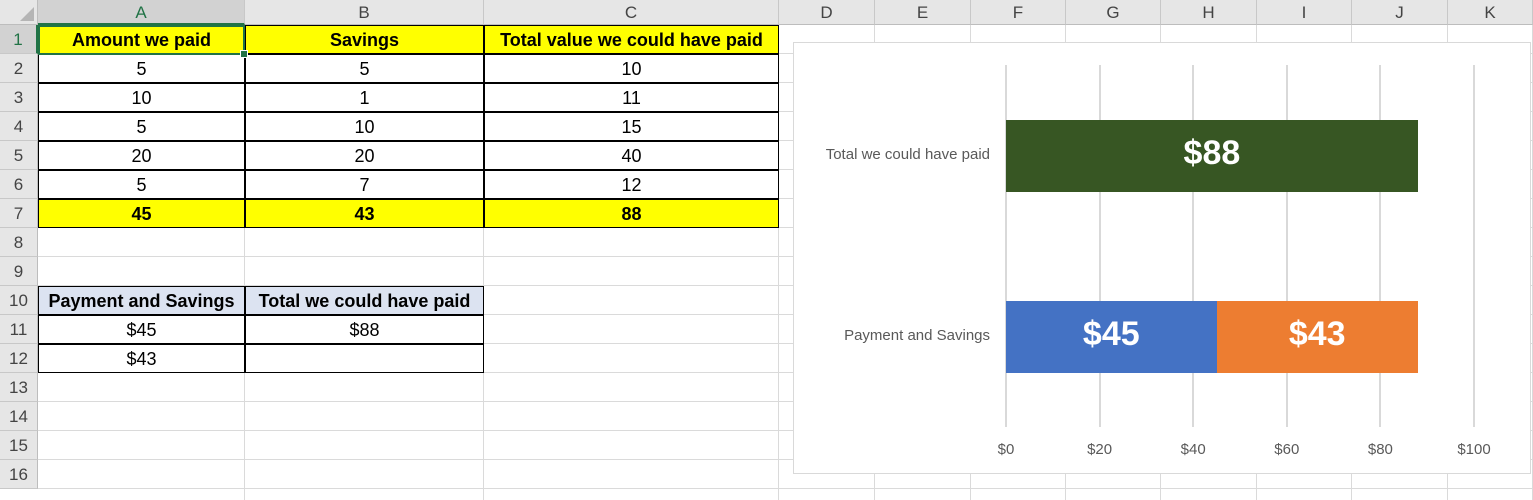 This screenshot has width=1533, height=500. Describe the element at coordinates (1474, 449) in the screenshot. I see `x-tick-label: $100` at that location.